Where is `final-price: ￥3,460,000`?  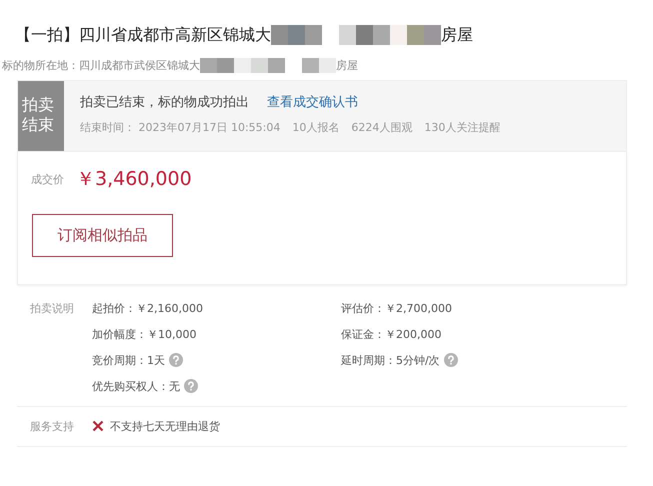 final-price: ￥3,460,000 is located at coordinates (134, 179).